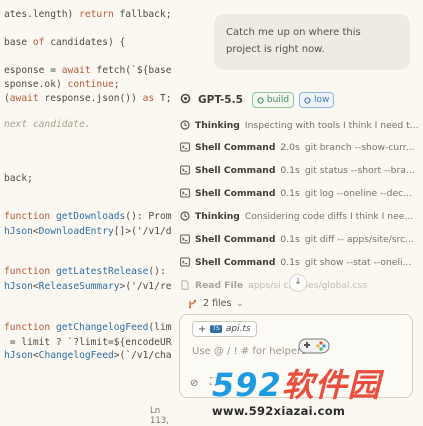 Image resolution: width=423 pixels, height=426 pixels. I want to click on plus-icon: +, so click(202, 329).